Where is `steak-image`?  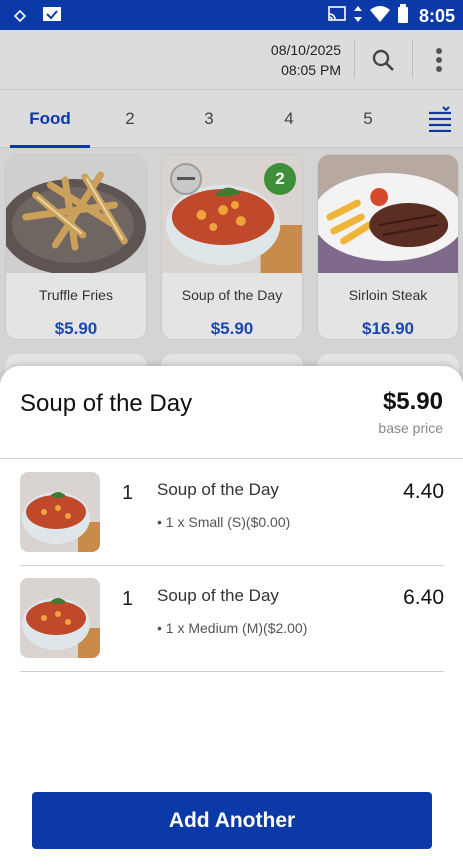 steak-image is located at coordinates (388, 214).